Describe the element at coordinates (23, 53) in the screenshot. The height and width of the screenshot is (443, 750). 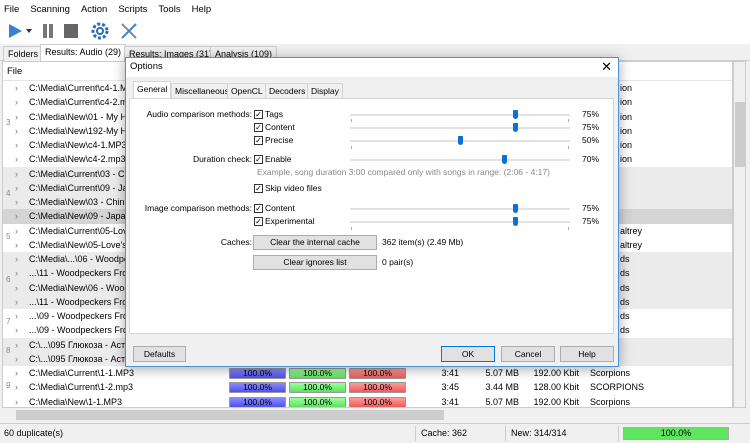
I see `tab-folders: Folders` at that location.